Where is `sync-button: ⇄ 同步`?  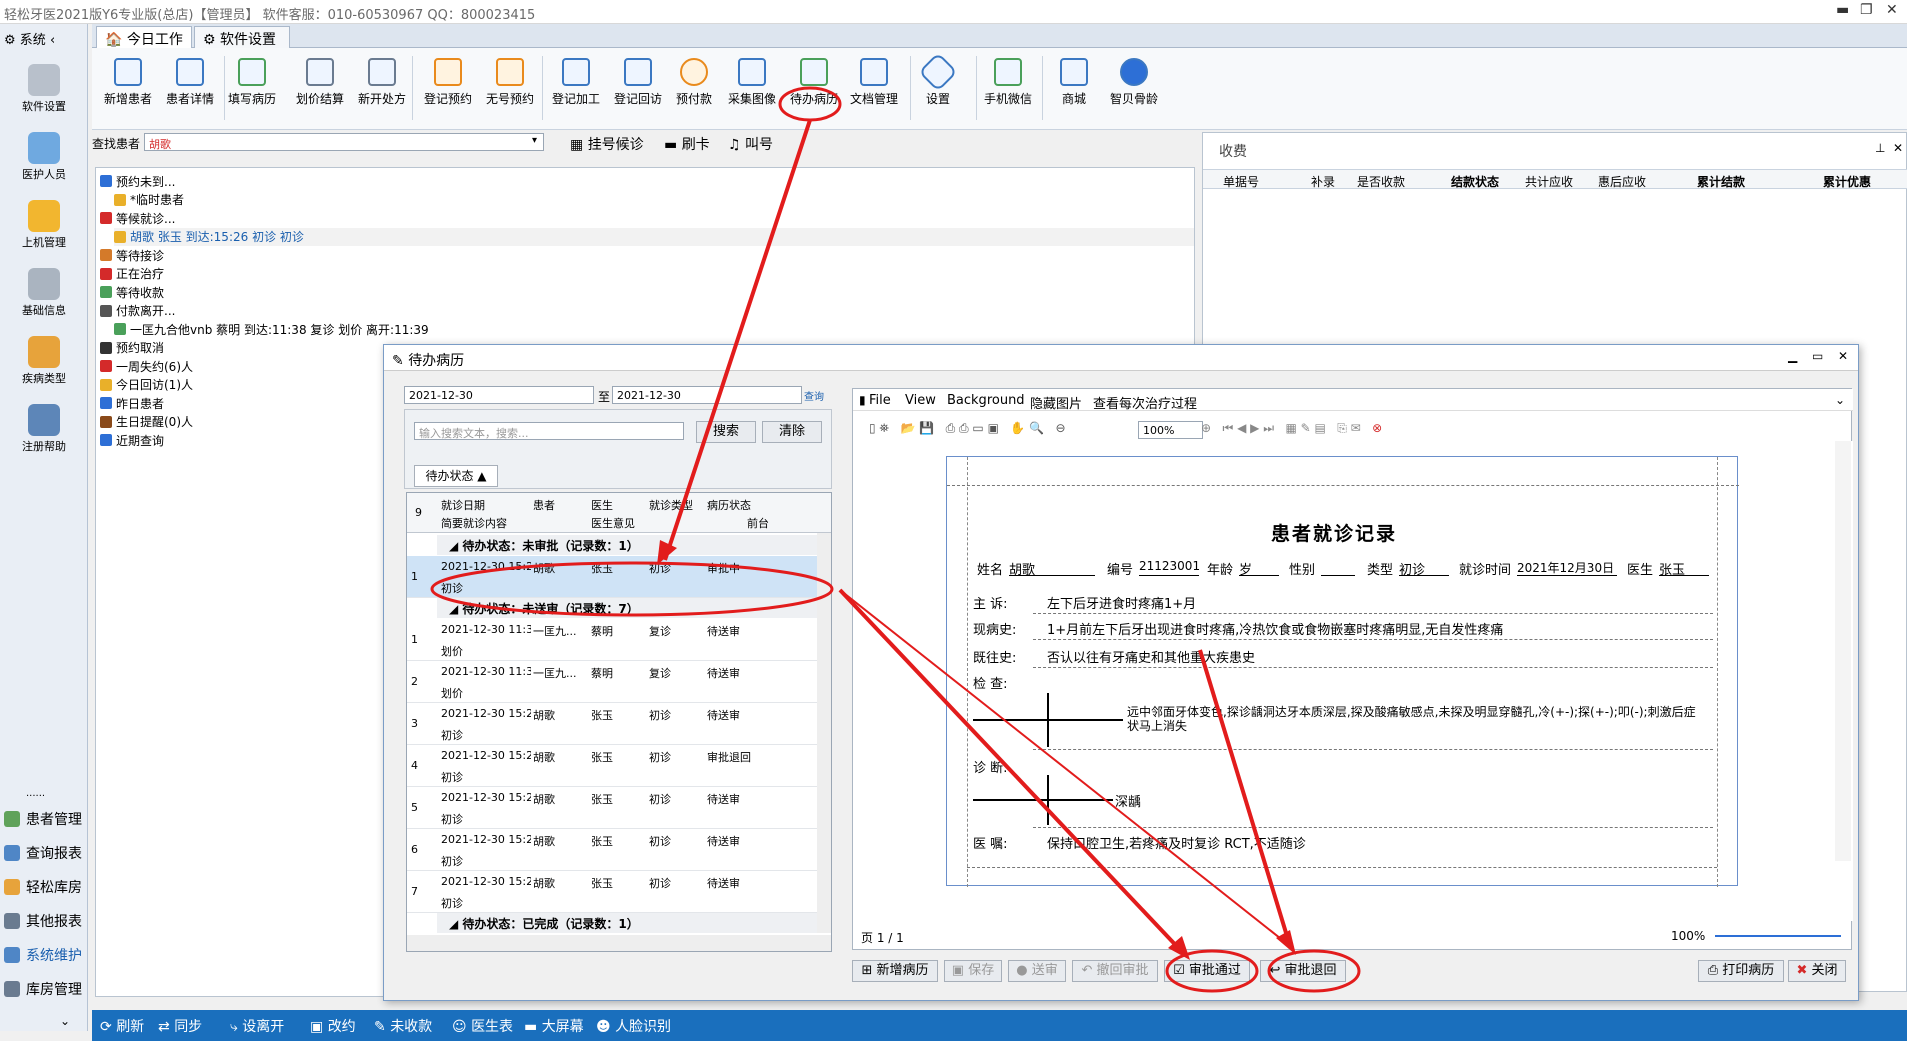 sync-button: ⇄ 同步 is located at coordinates (180, 1026).